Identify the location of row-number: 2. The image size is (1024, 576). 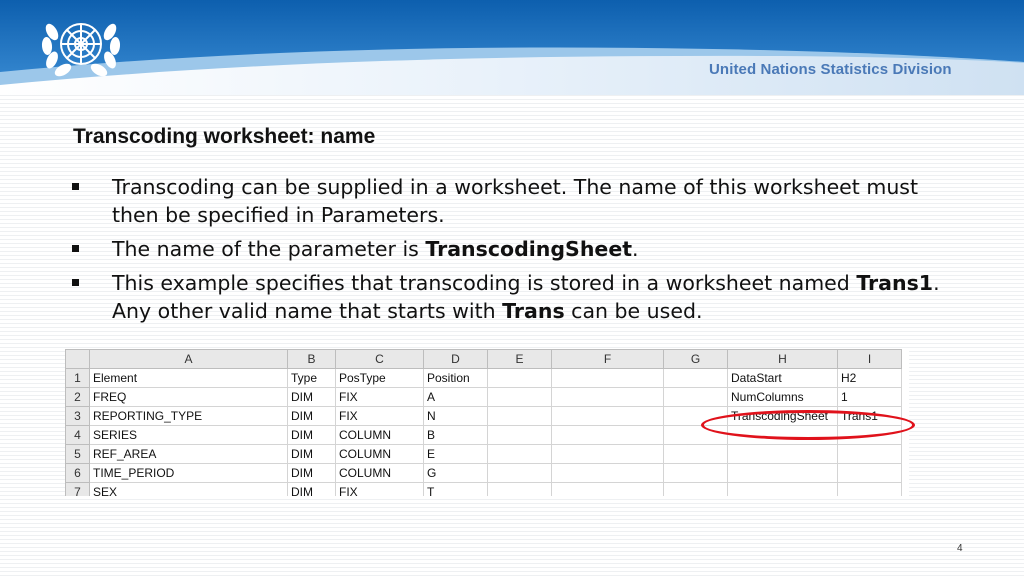
(77, 397).